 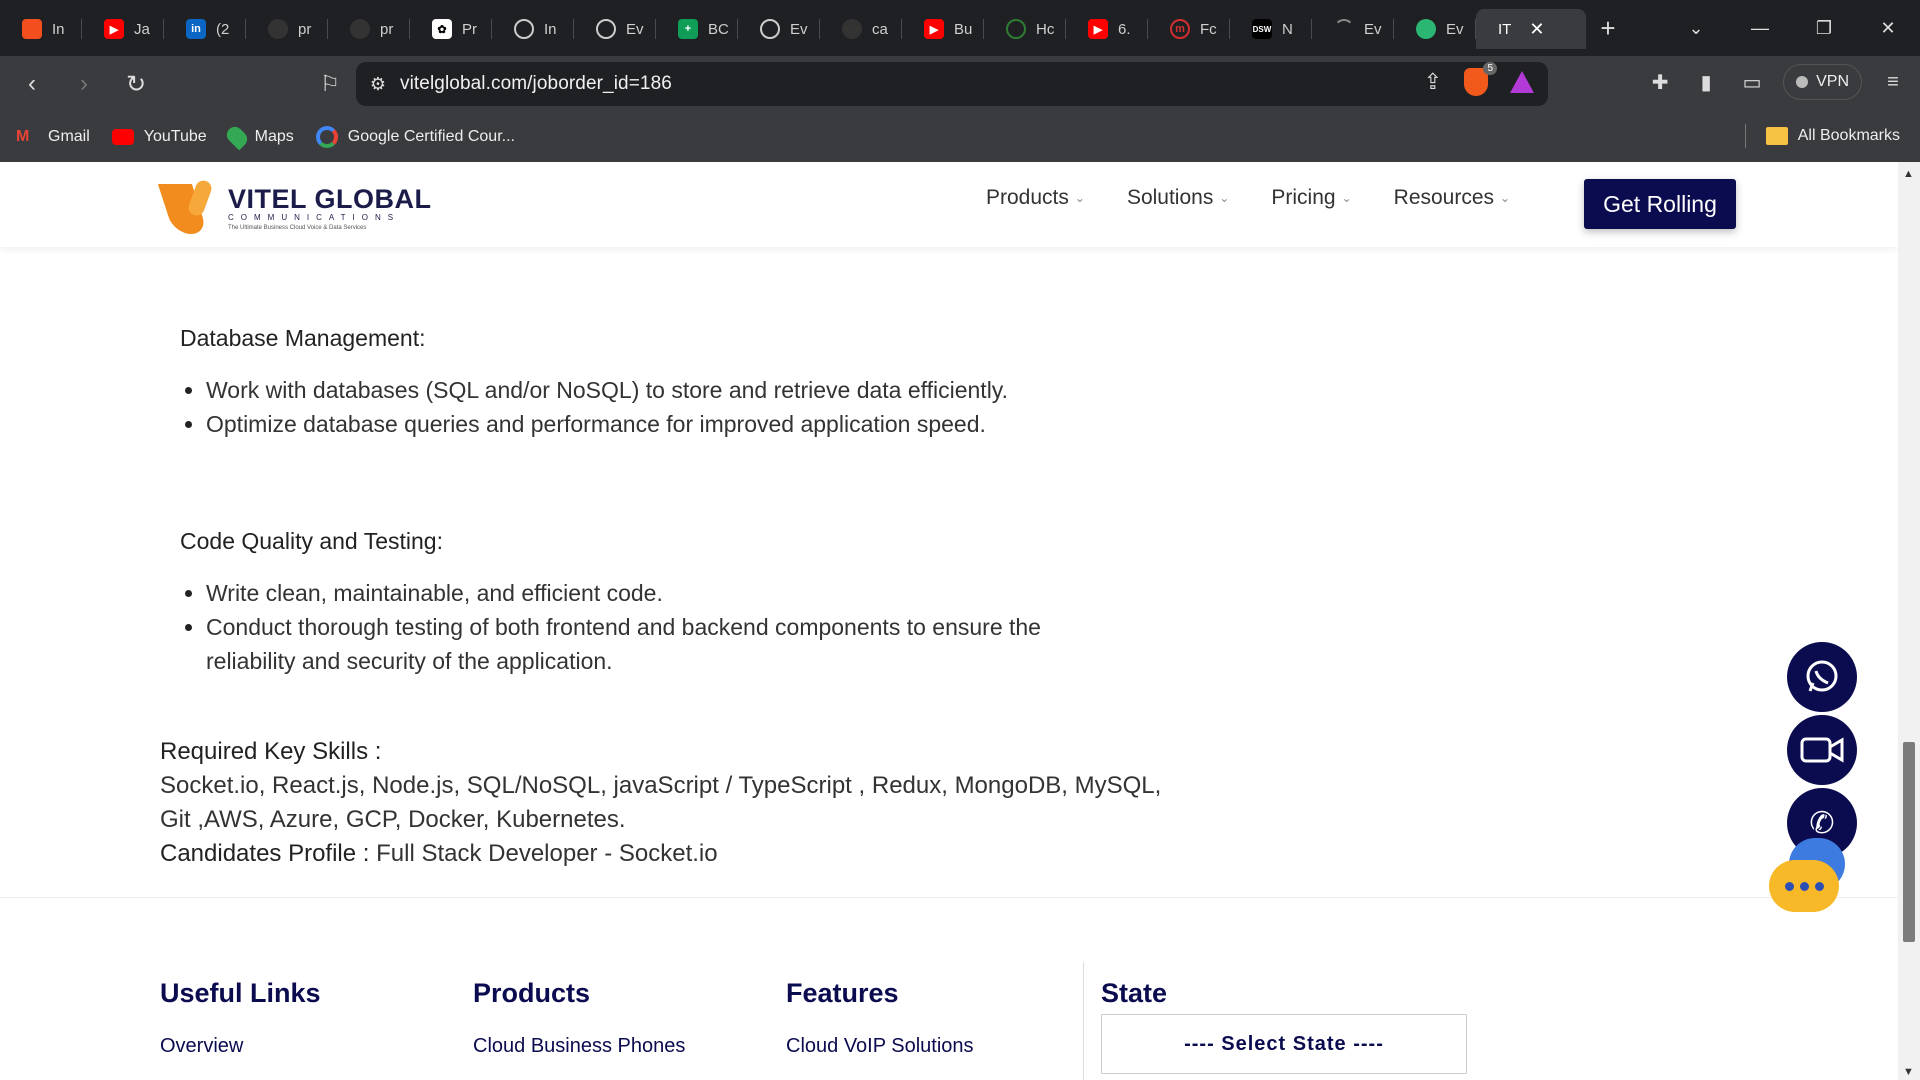 What do you see at coordinates (1893, 82) in the screenshot?
I see `menu-icon: ≡` at bounding box center [1893, 82].